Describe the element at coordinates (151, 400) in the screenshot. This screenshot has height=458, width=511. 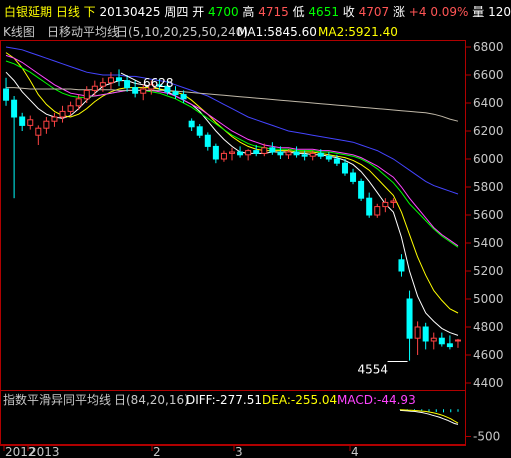
I see `sub-params: 日(84,20,16)` at that location.